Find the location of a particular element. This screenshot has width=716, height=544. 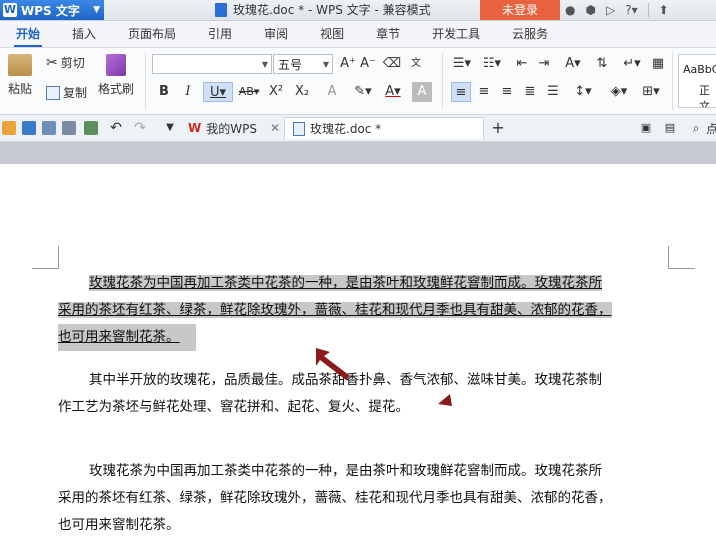

restore-icon: ⬆ is located at coordinates (664, 10).